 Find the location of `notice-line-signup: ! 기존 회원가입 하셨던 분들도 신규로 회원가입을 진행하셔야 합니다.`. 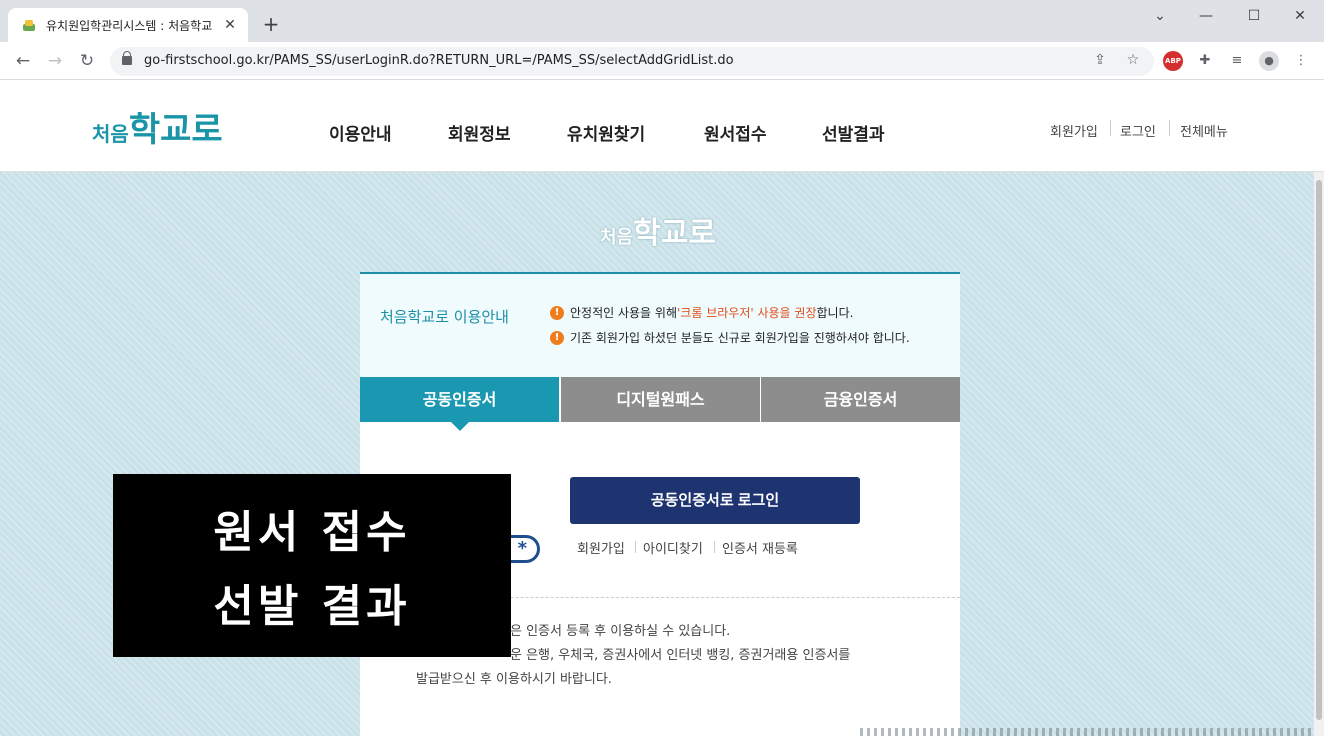

notice-line-signup: ! 기존 회원가입 하셨던 분들도 신규로 회원가입을 진행하셔야 합니다. is located at coordinates (730, 337).